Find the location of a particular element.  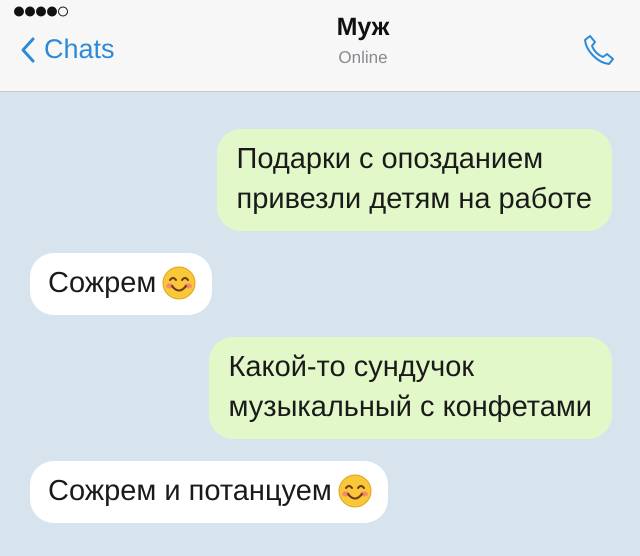

chevron-left-icon is located at coordinates (28, 50).